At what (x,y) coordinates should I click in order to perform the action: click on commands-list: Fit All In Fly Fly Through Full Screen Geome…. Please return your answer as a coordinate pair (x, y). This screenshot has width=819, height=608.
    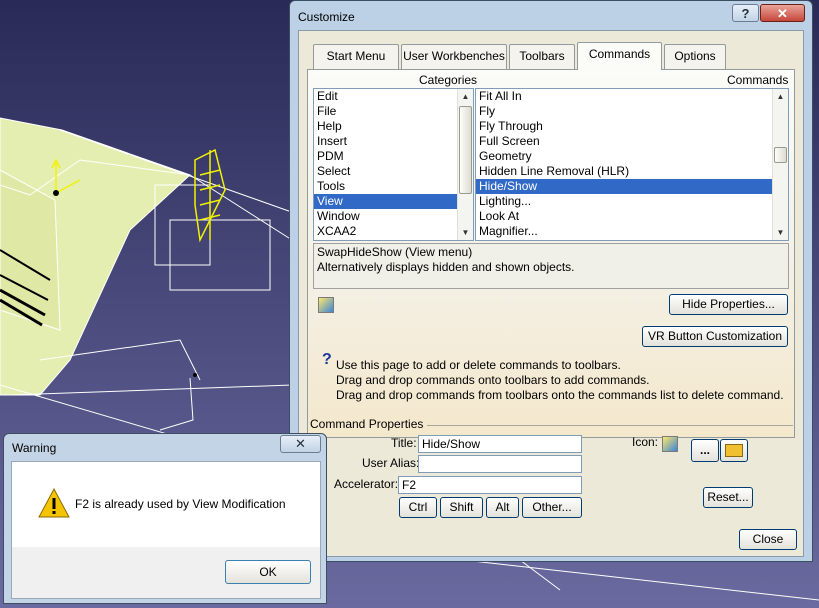
    Looking at the image, I should click on (632, 164).